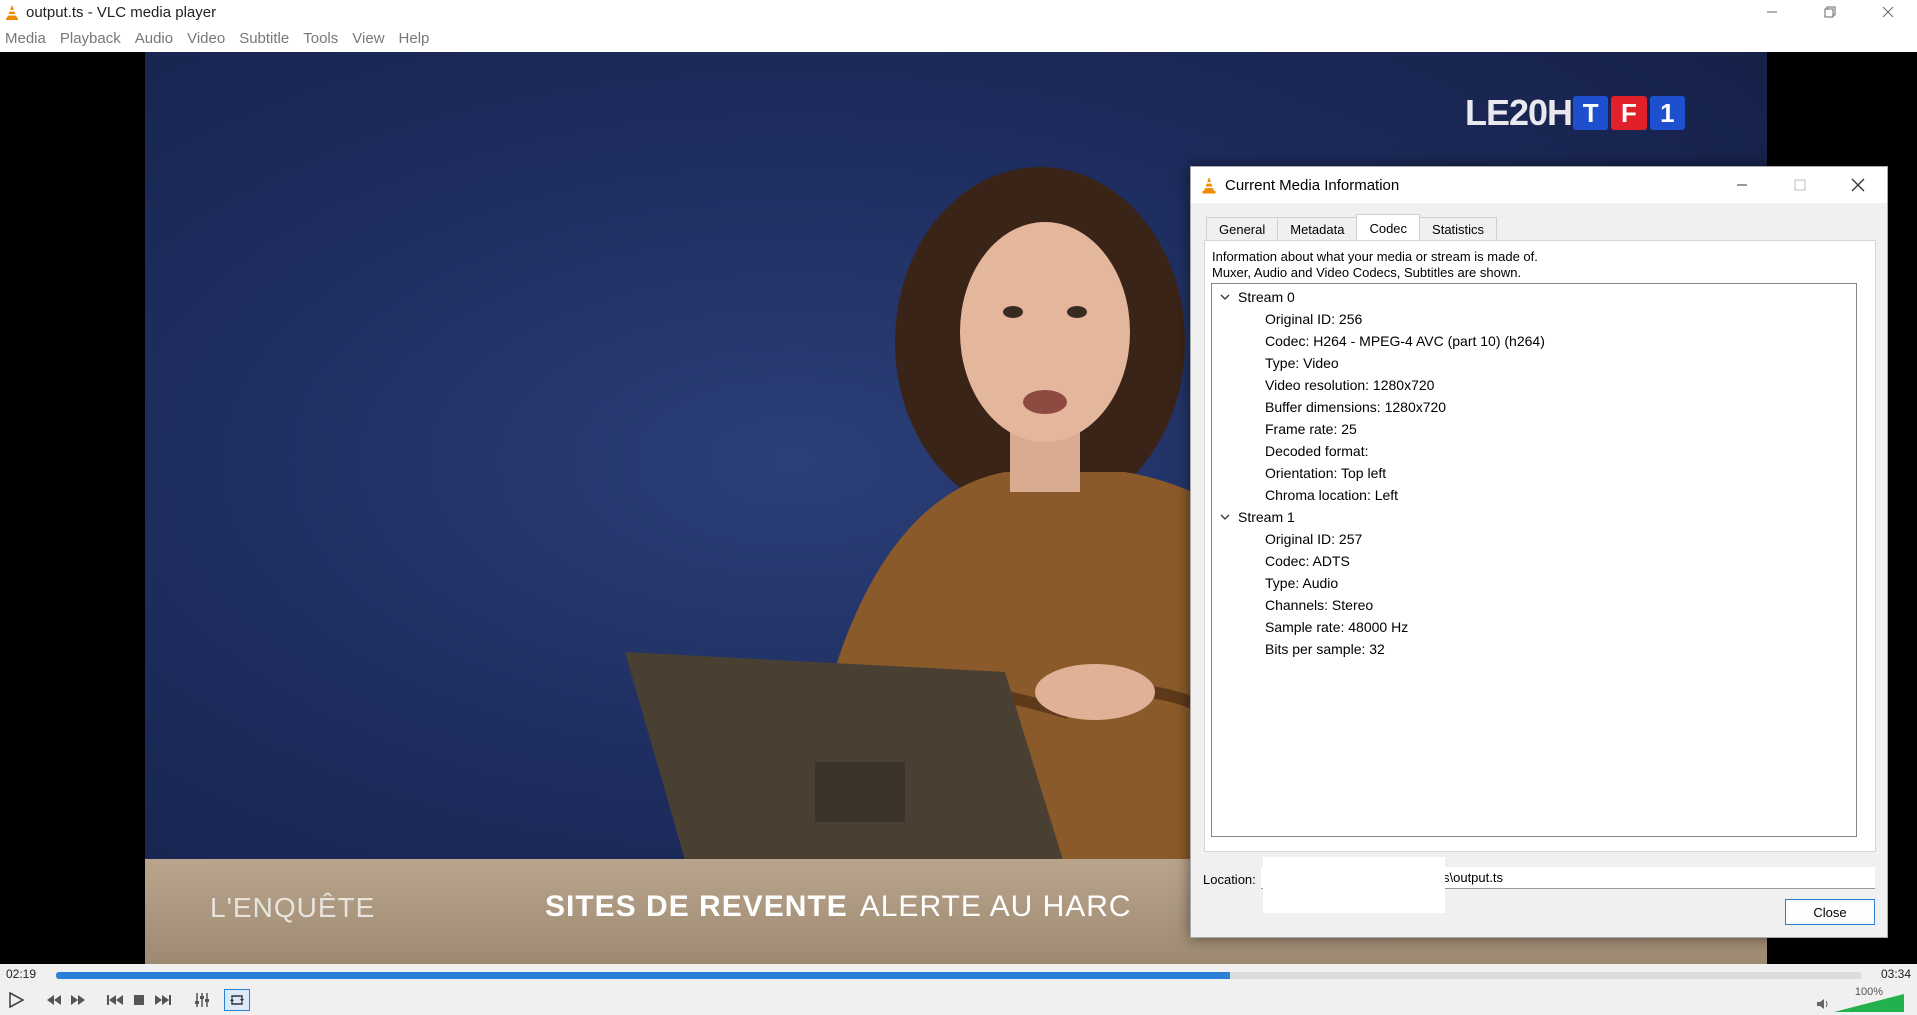 The height and width of the screenshot is (1015, 1917). I want to click on tf1-logo-f: F, so click(1629, 113).